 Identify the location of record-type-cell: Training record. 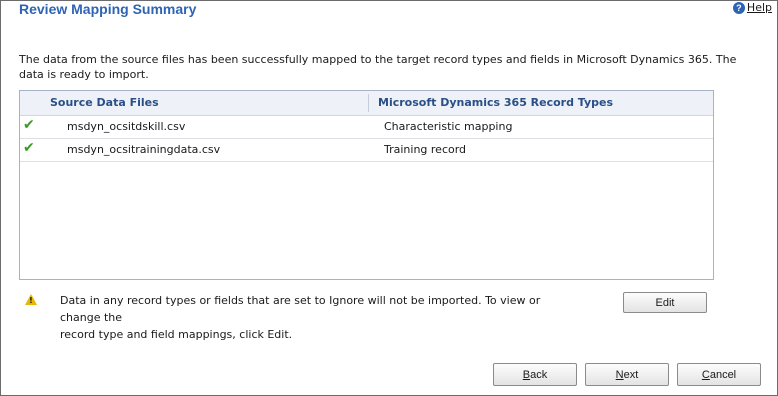
(425, 149).